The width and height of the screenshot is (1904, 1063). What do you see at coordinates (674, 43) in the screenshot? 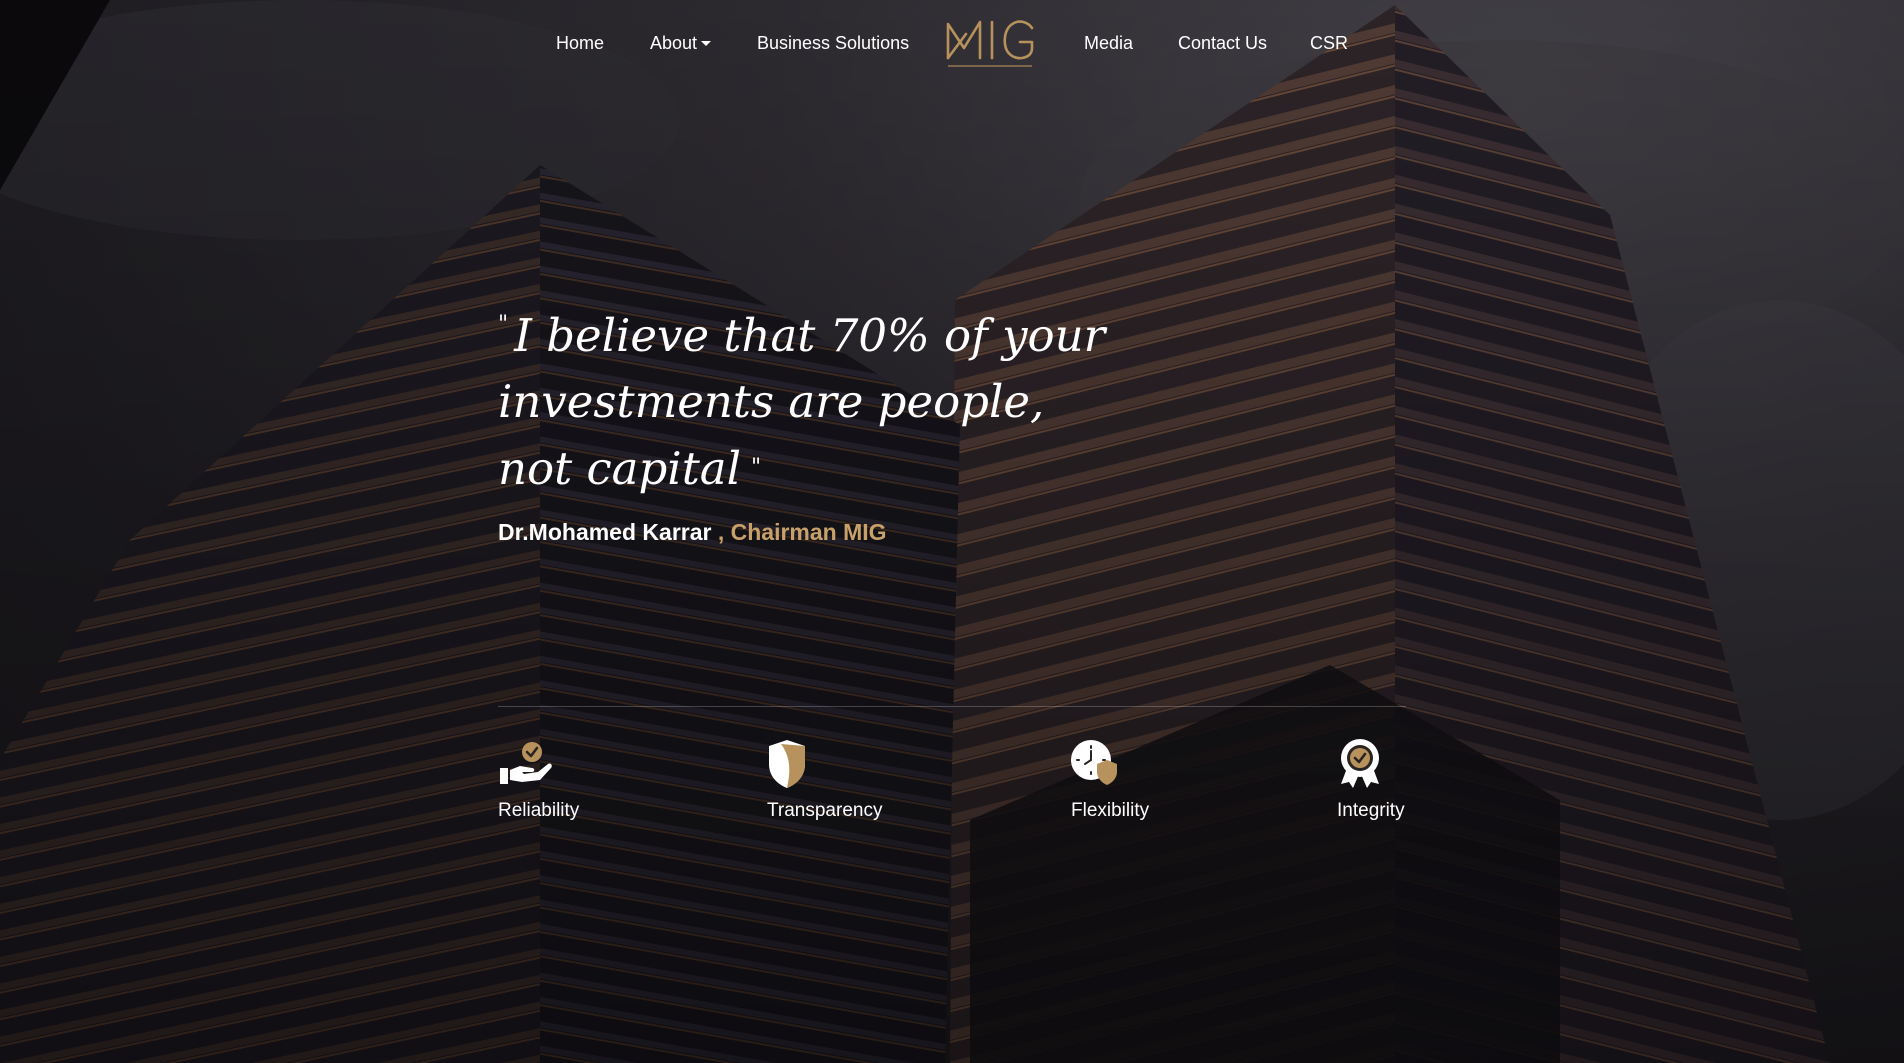
I see `nav-about-label: About` at bounding box center [674, 43].